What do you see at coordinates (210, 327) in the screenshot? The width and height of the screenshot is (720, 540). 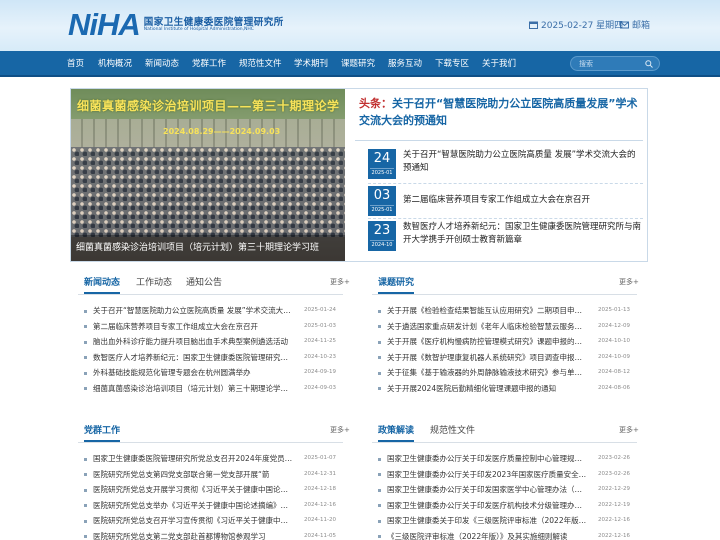 I see `list-item: 第二届临床营养项目专家工作组成立大会在京召开 2025-01-03` at bounding box center [210, 327].